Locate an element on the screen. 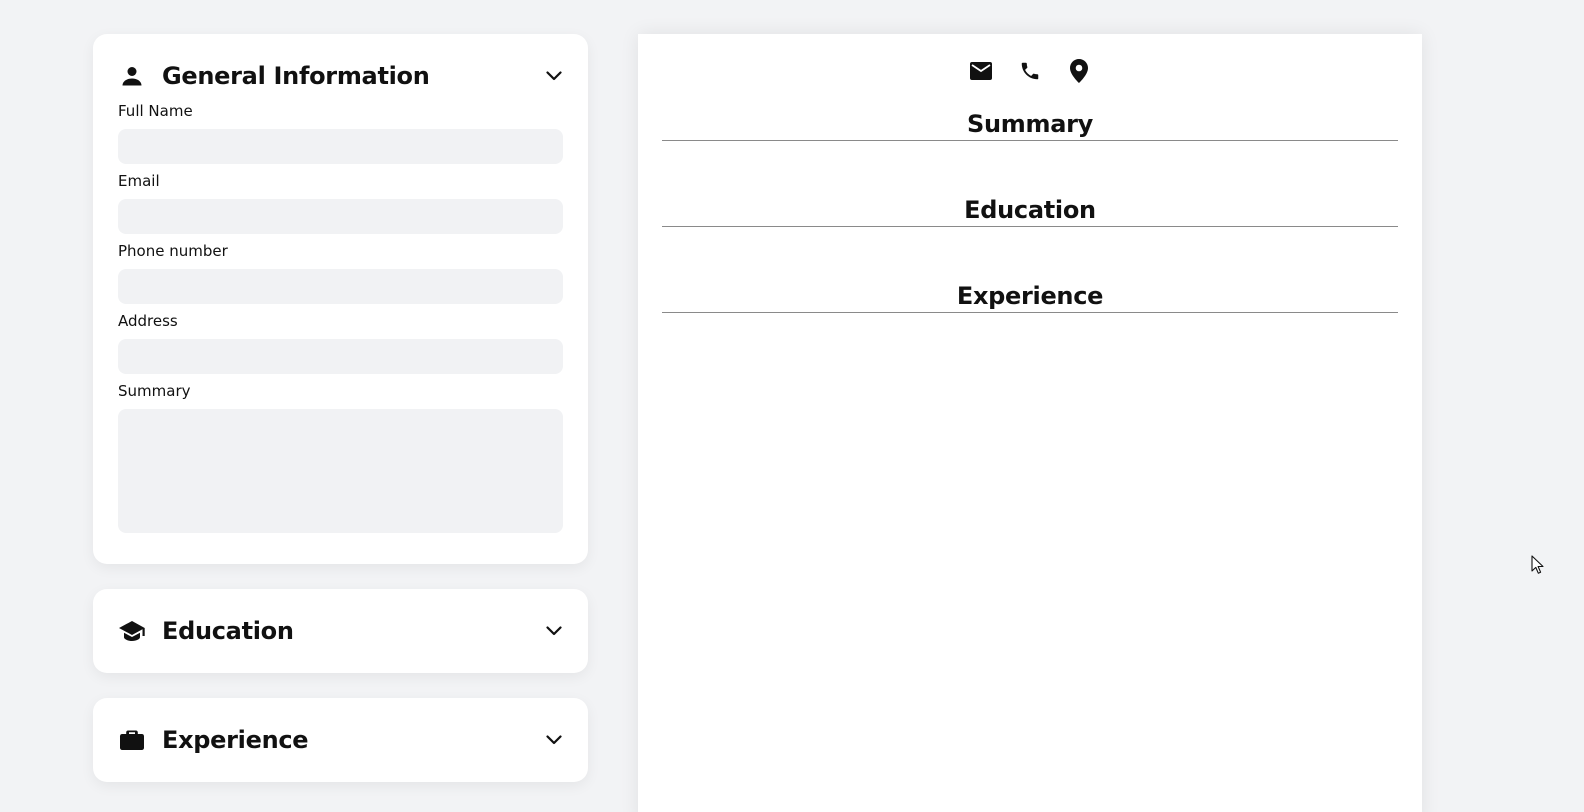 The width and height of the screenshot is (1584, 812). experience-divider is located at coordinates (1030, 312).